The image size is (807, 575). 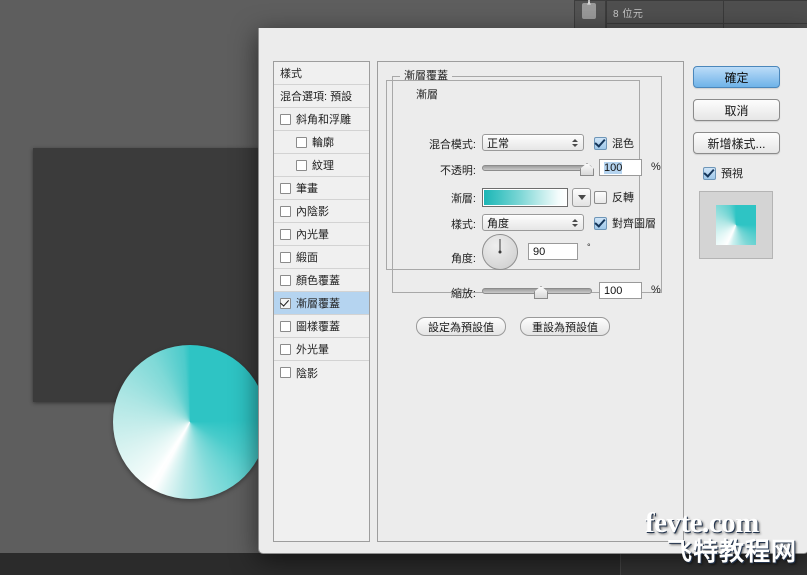 I want to click on chevron-down-icon, so click(x=581, y=197).